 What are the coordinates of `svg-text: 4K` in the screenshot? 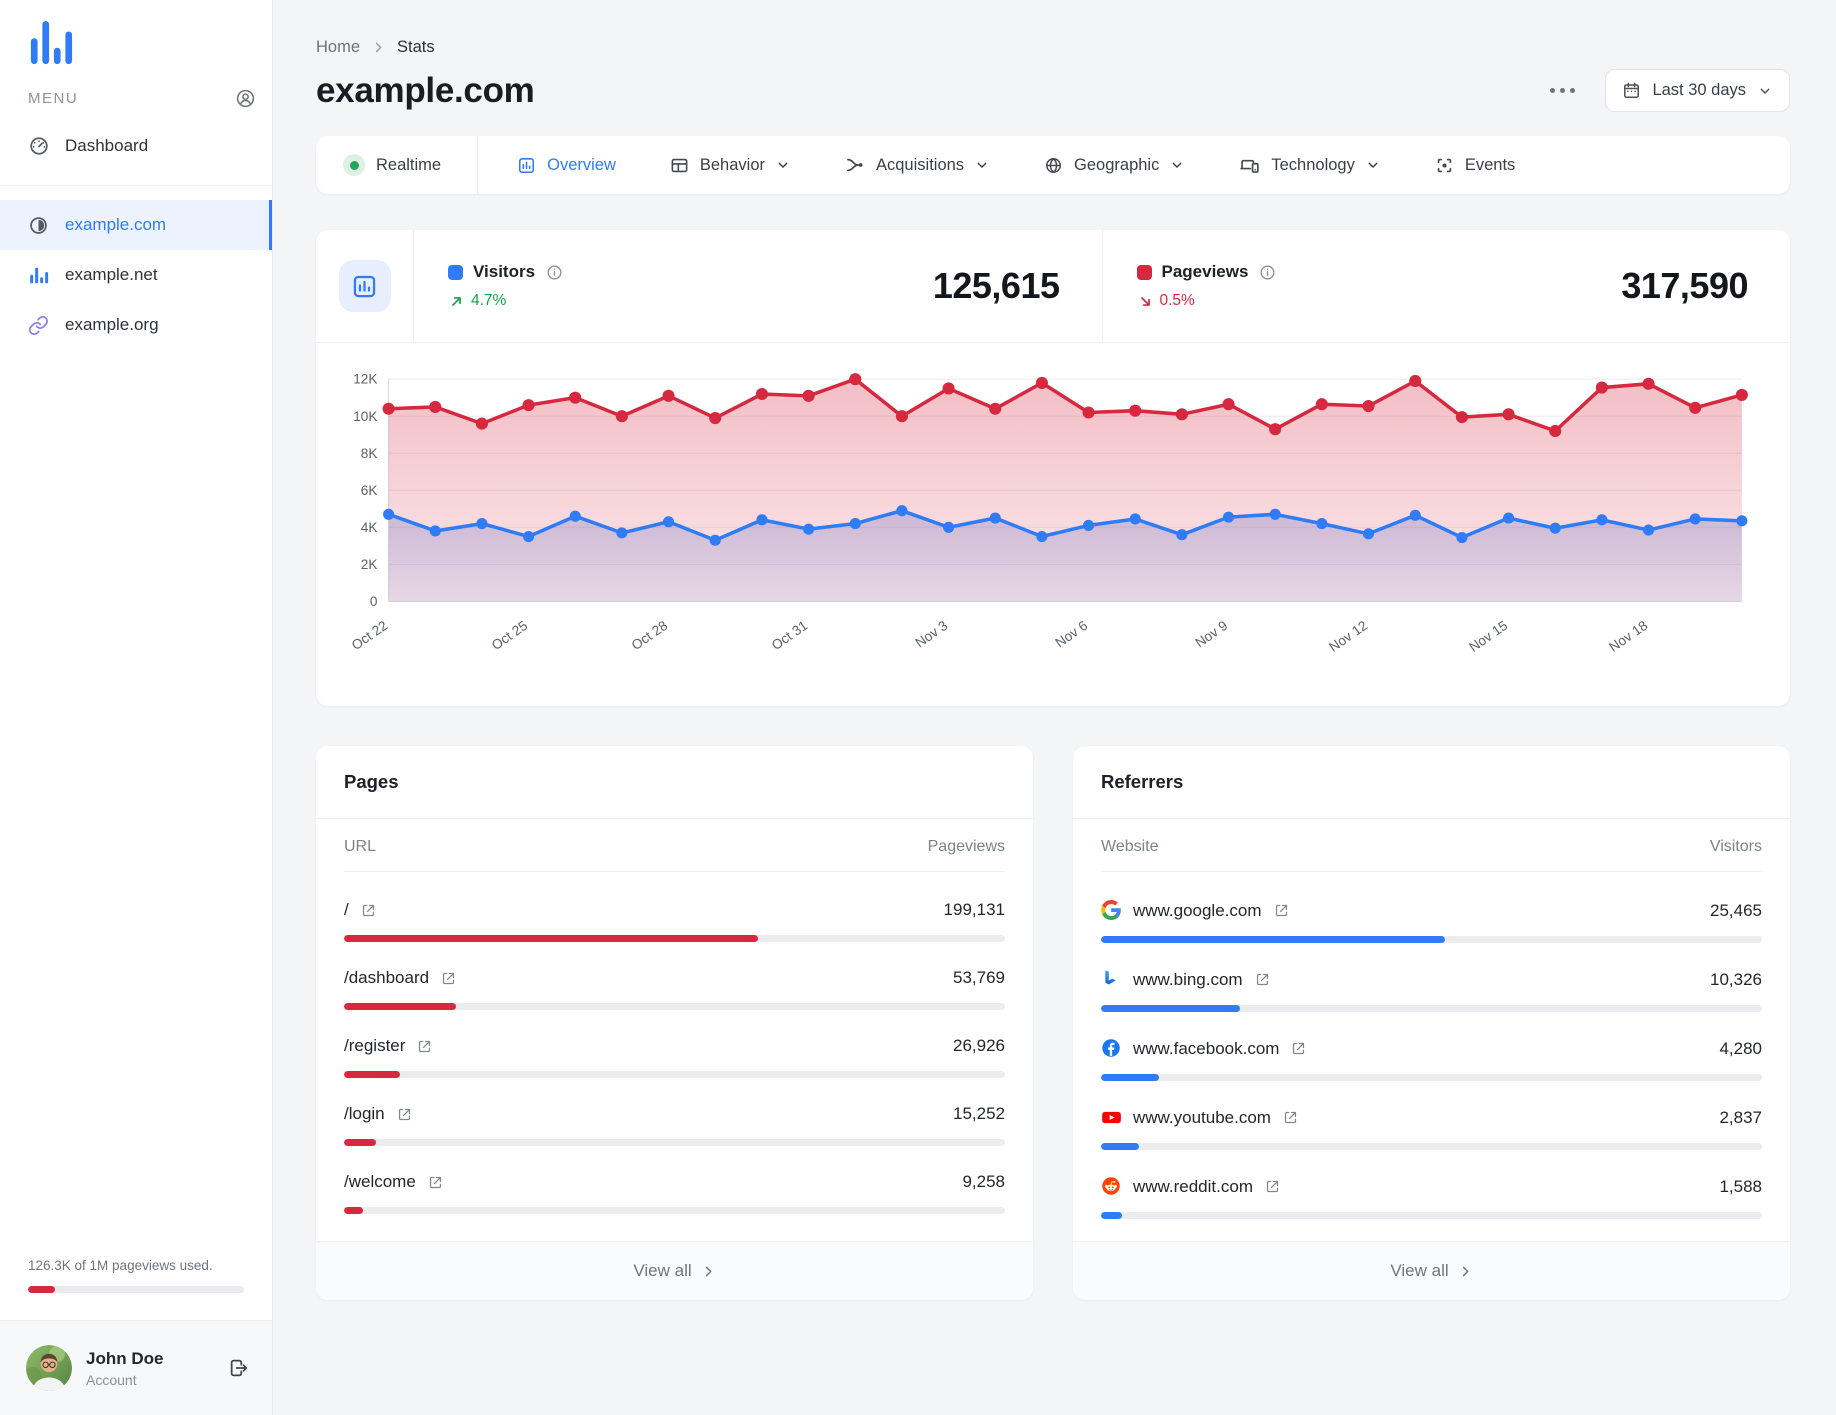 It's located at (369, 527).